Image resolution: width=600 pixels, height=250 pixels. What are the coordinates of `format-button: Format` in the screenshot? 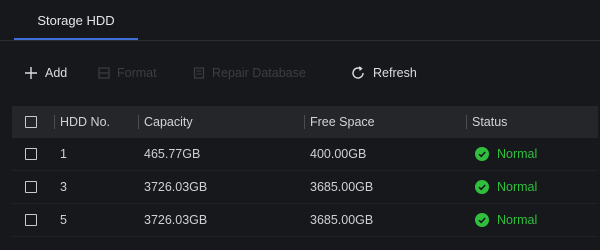 It's located at (127, 73).